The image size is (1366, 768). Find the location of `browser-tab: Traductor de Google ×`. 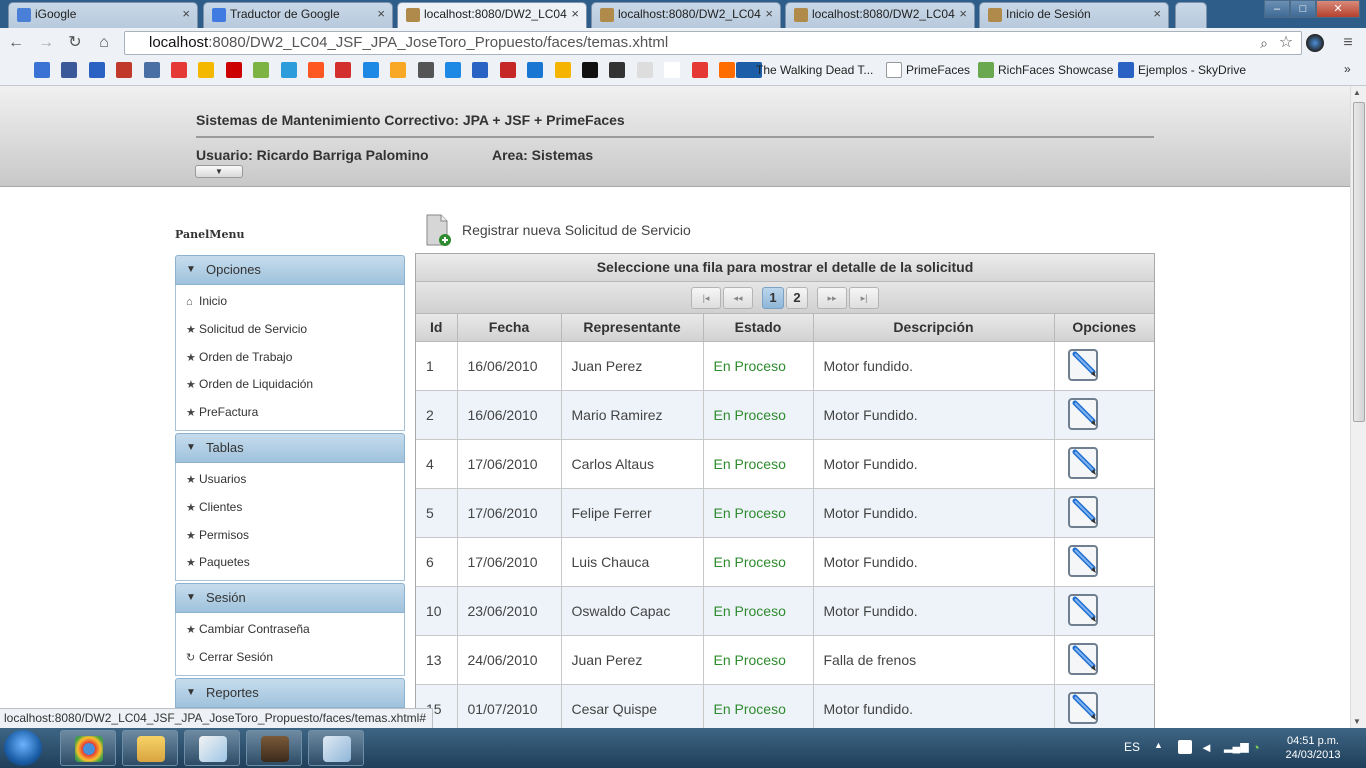

browser-tab: Traductor de Google × is located at coordinates (298, 15).